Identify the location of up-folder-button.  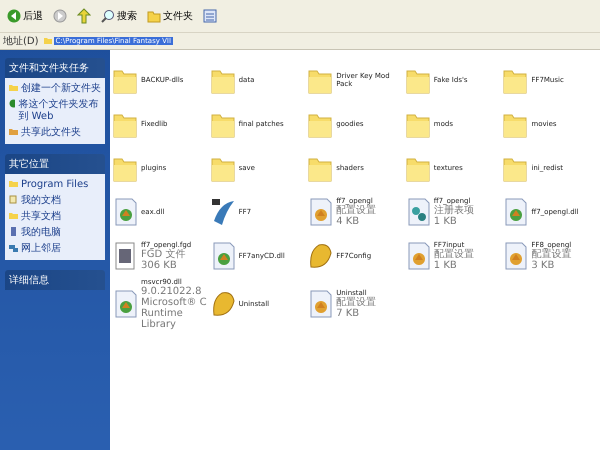
(84, 16).